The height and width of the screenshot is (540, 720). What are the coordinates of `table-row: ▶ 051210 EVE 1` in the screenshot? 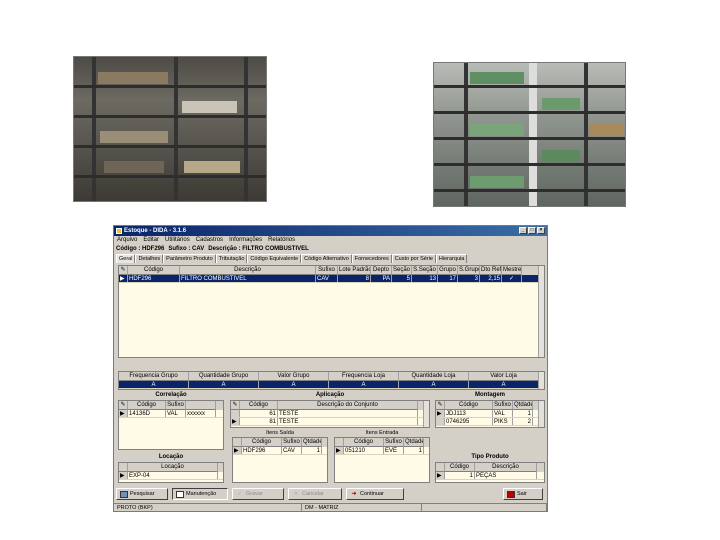 It's located at (382, 451).